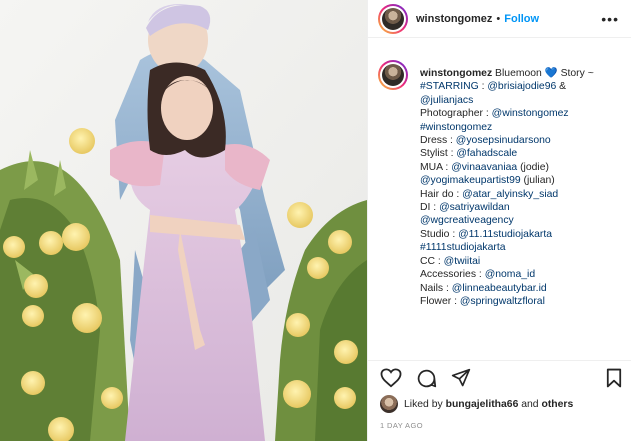  Describe the element at coordinates (577, 73) in the screenshot. I see `caption-title-suffix: Story ~` at that location.